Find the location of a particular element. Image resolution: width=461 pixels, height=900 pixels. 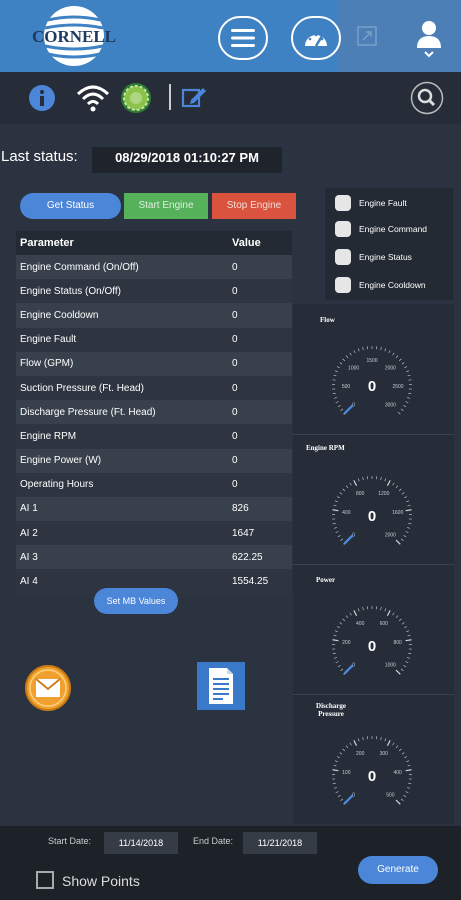

table-row: Engine Fault 0 is located at coordinates (154, 339).